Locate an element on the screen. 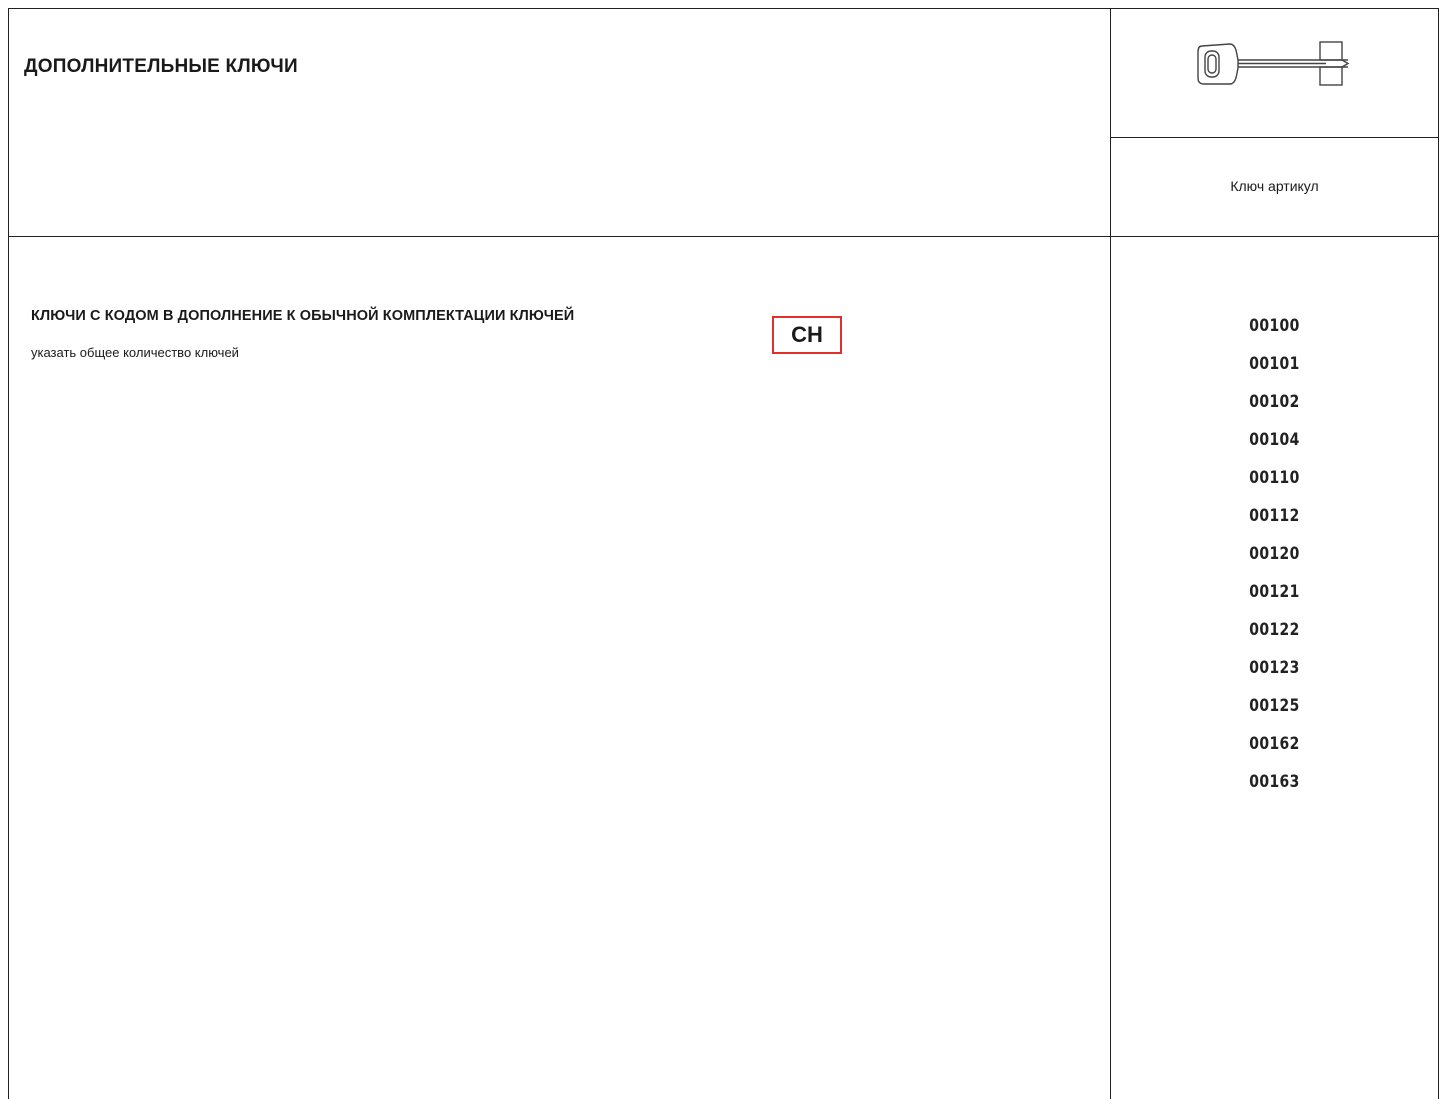 The image size is (1446, 1099). article-code: 00101 is located at coordinates (1274, 364).